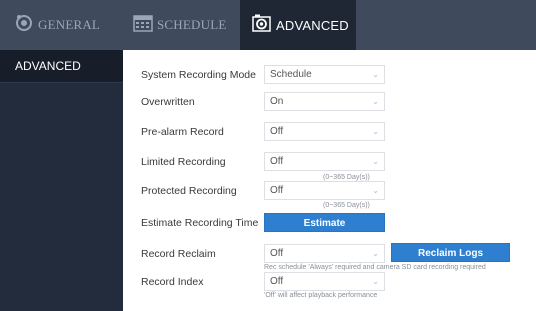 The image size is (536, 311). I want to click on tab-general: GENERAL, so click(61, 25).